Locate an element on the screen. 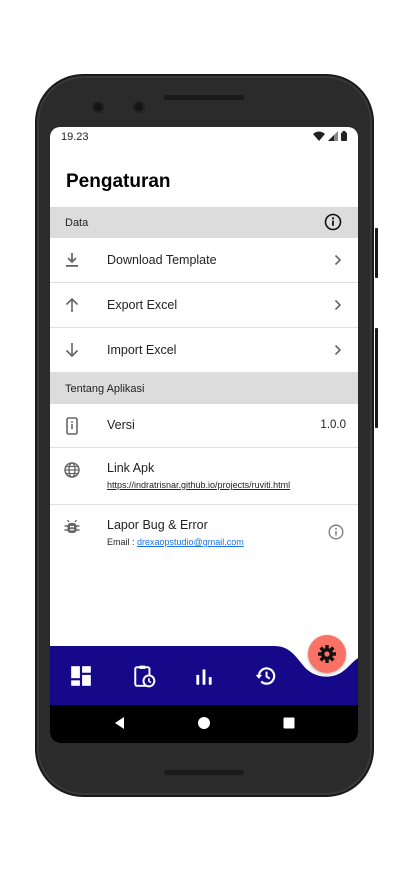 The width and height of the screenshot is (412, 870). front-sensor is located at coordinates (139, 107).